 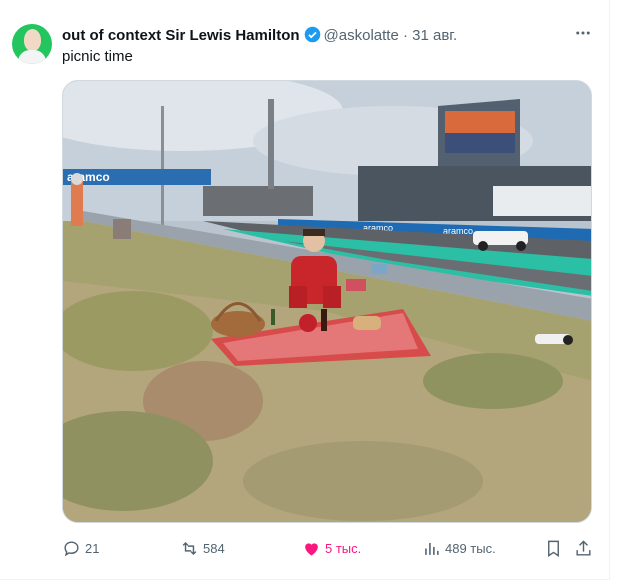 I want to click on reply-icon, so click(x=71, y=548).